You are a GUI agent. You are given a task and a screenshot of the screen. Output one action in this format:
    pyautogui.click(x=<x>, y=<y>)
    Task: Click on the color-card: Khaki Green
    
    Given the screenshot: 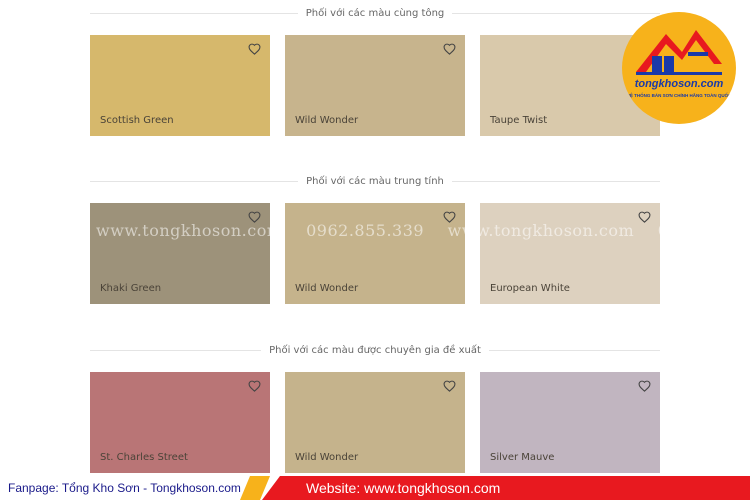 What is the action you would take?
    pyautogui.click(x=180, y=253)
    